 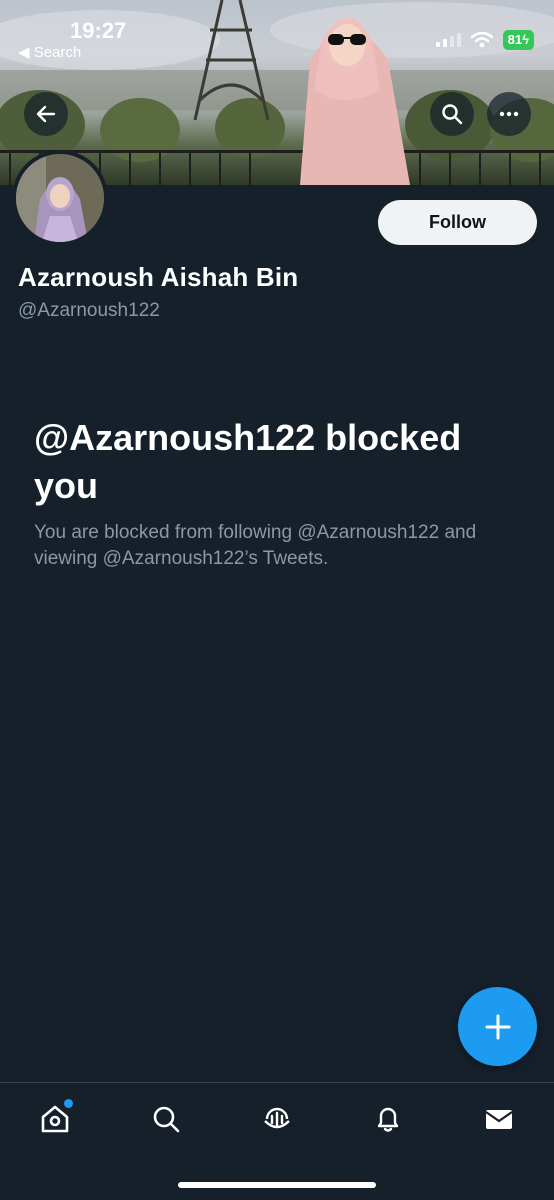 I want to click on status-icons: 81ϟ, so click(x=484, y=40).